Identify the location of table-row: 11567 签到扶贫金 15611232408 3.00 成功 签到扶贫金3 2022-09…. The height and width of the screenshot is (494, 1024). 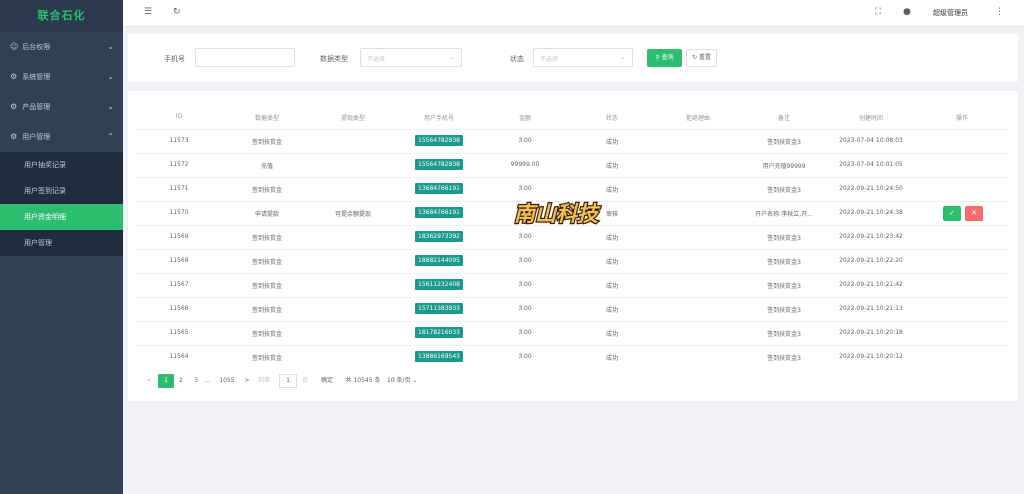
(573, 285).